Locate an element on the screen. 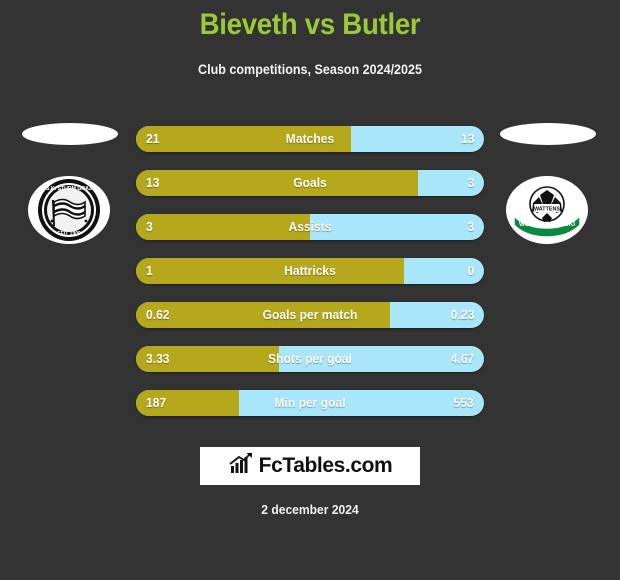  stat-label: Shots per goal is located at coordinates (310, 358).